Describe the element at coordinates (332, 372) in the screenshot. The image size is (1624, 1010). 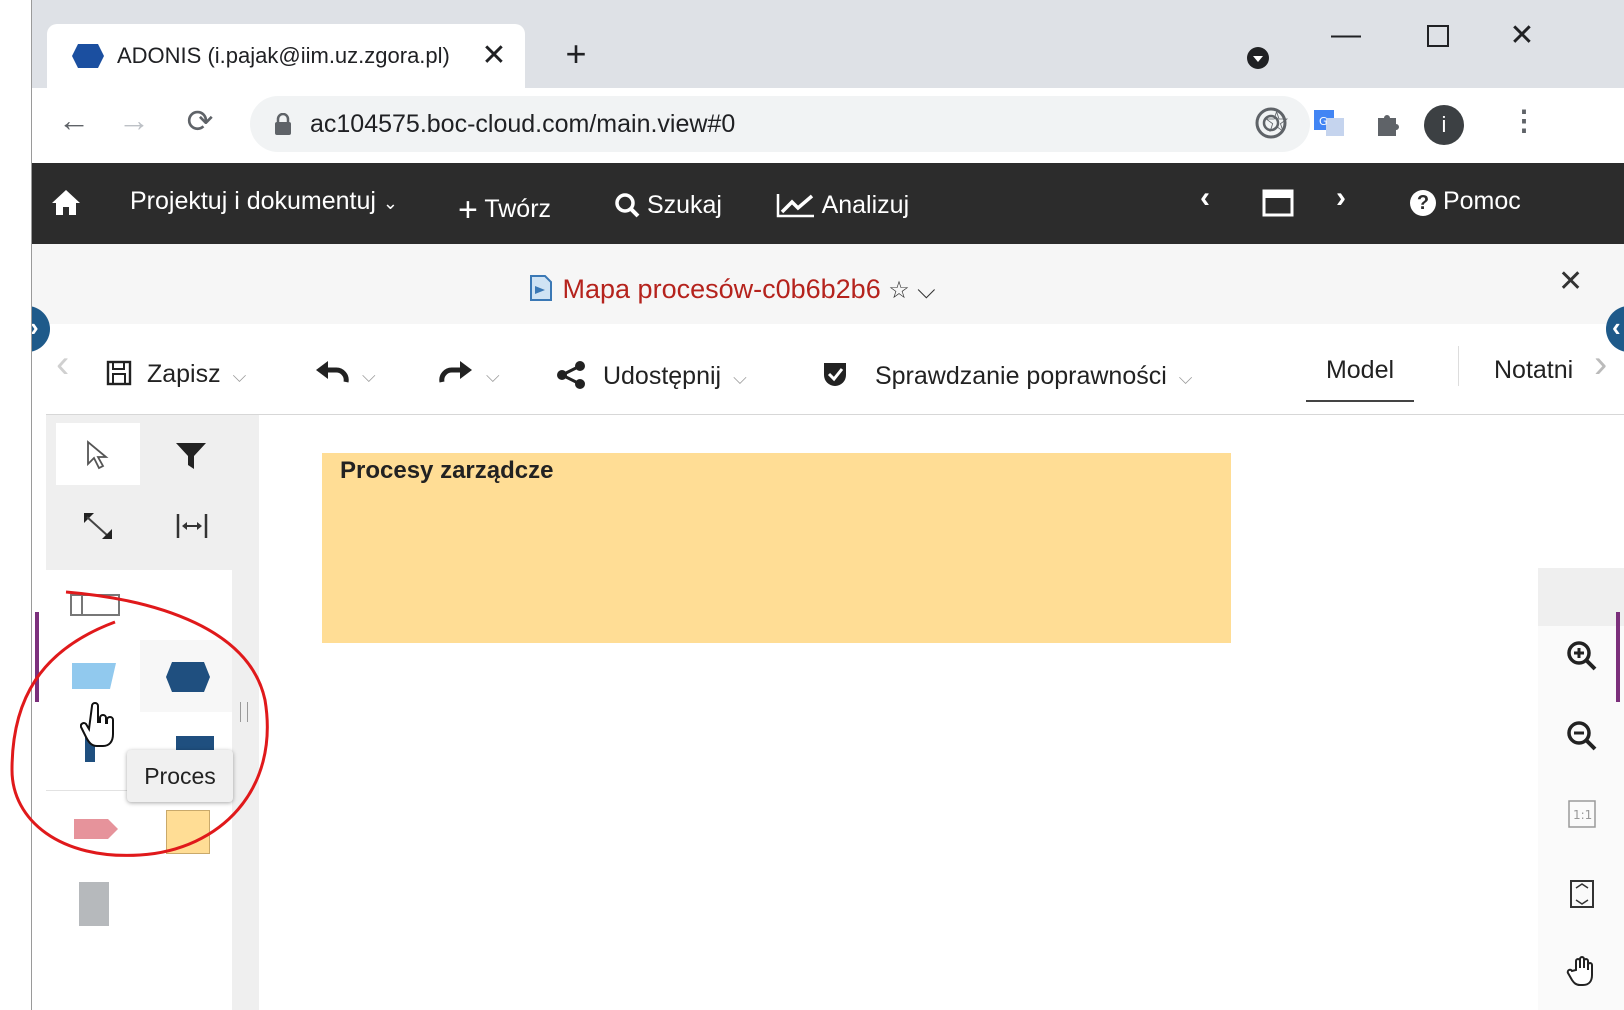
I see `undo-icon` at that location.